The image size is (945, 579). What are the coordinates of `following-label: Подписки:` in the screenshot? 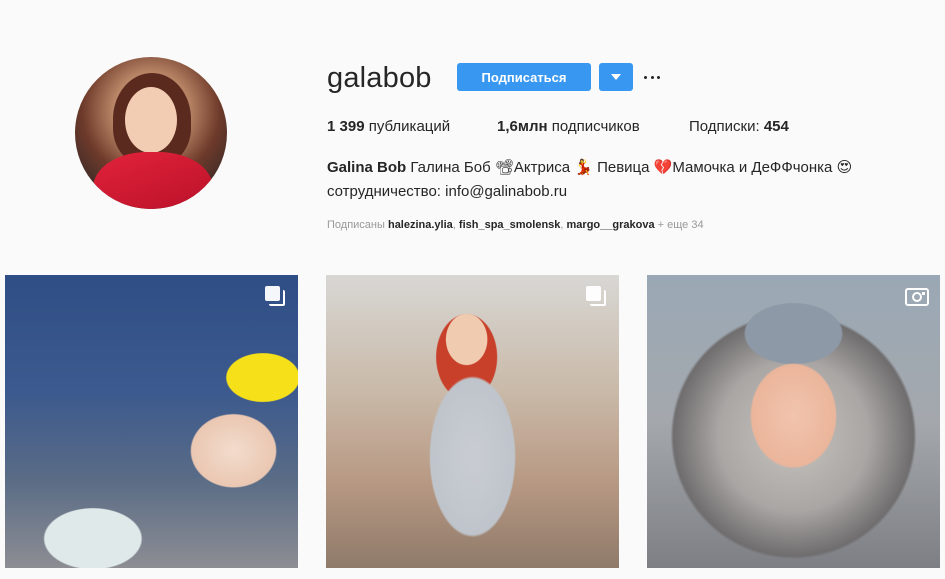 It's located at (724, 126).